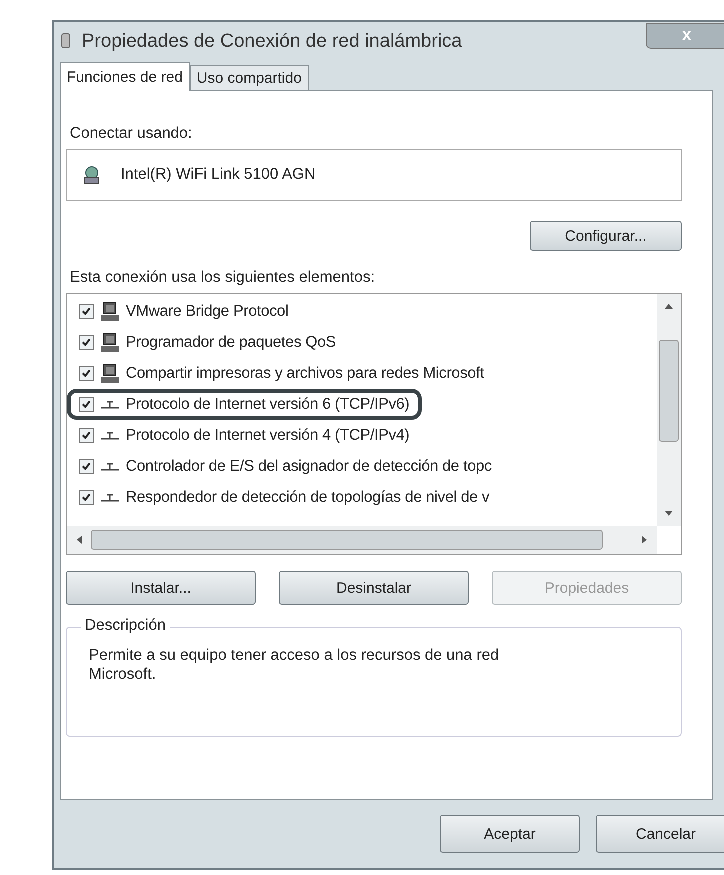  What do you see at coordinates (249, 77) in the screenshot?
I see `tab: Uso compartido` at bounding box center [249, 77].